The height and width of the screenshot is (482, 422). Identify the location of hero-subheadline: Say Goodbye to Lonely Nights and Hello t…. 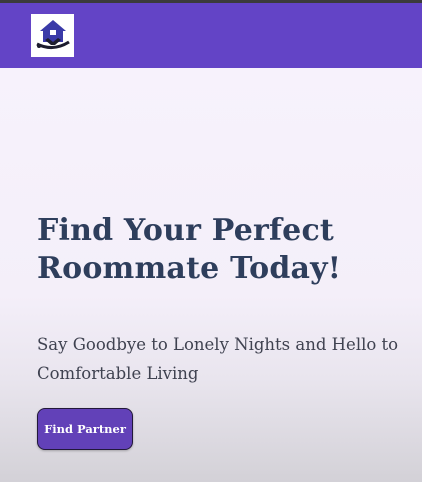
(218, 359).